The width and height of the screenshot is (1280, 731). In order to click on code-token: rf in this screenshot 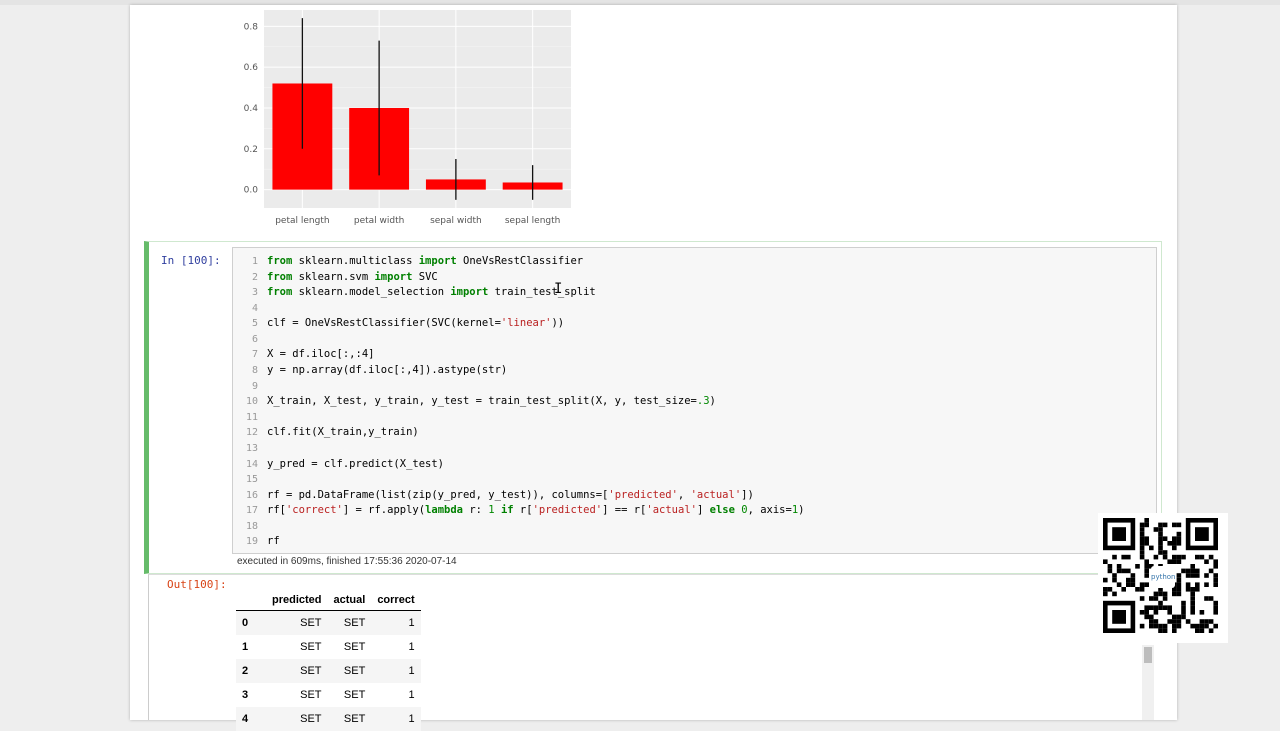, I will do `click(273, 541)`.